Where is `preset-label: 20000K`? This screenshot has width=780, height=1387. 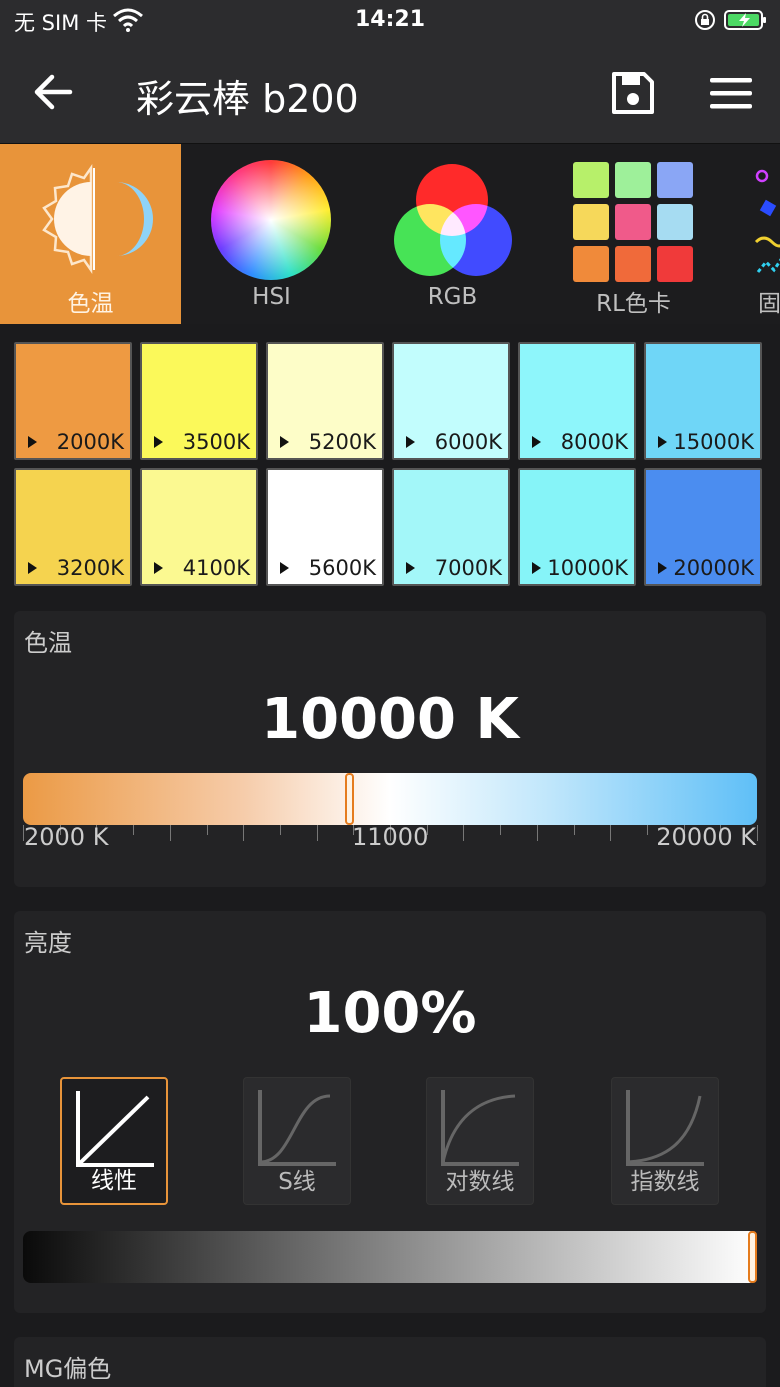 preset-label: 20000K is located at coordinates (713, 568).